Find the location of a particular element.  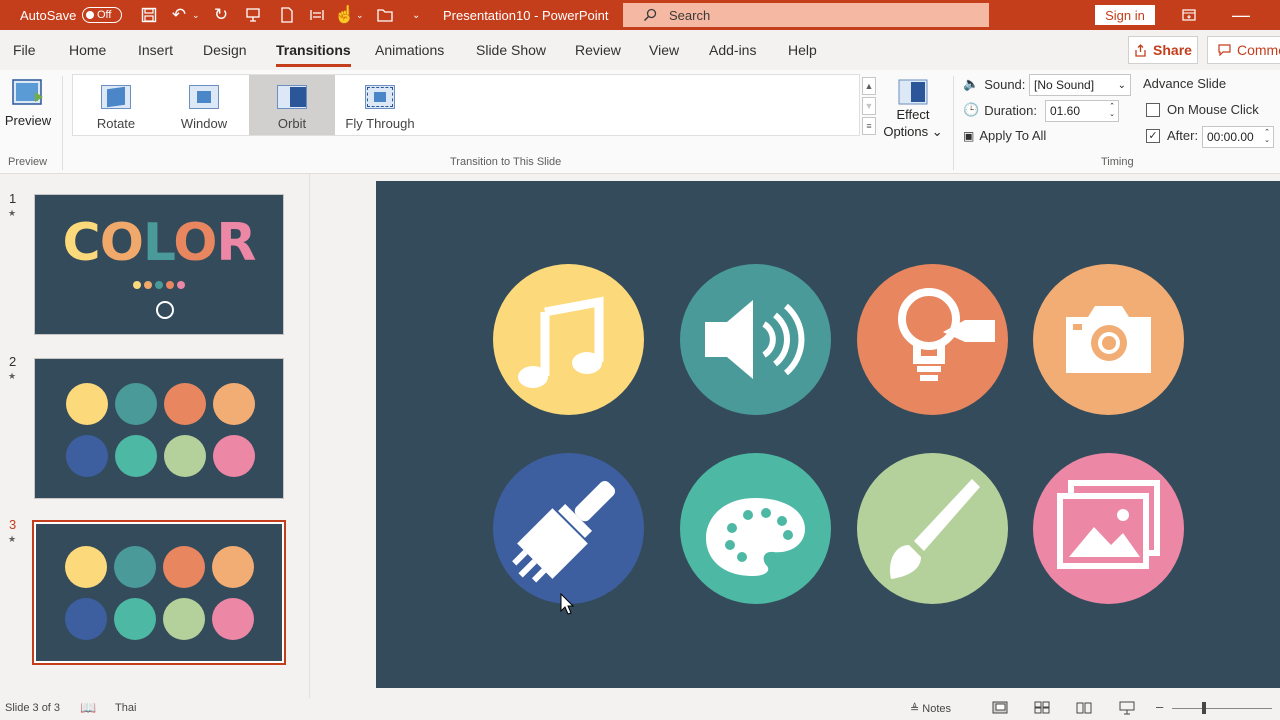

advance-slide-label: Advance Slide is located at coordinates (1185, 83).